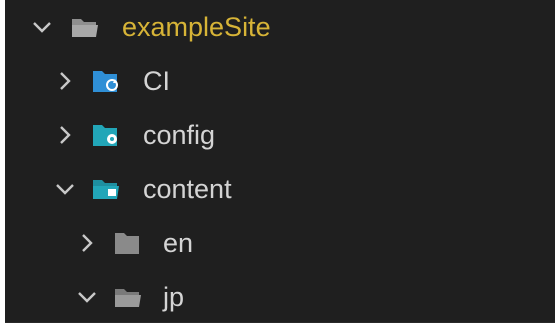  I want to click on tree-item-label: config, so click(179, 135).